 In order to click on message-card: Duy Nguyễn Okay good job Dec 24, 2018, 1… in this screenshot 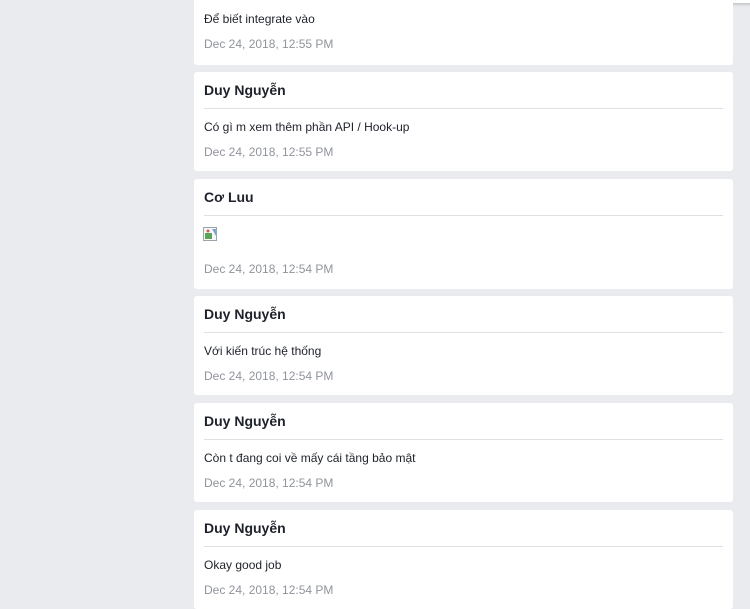, I will do `click(463, 559)`.